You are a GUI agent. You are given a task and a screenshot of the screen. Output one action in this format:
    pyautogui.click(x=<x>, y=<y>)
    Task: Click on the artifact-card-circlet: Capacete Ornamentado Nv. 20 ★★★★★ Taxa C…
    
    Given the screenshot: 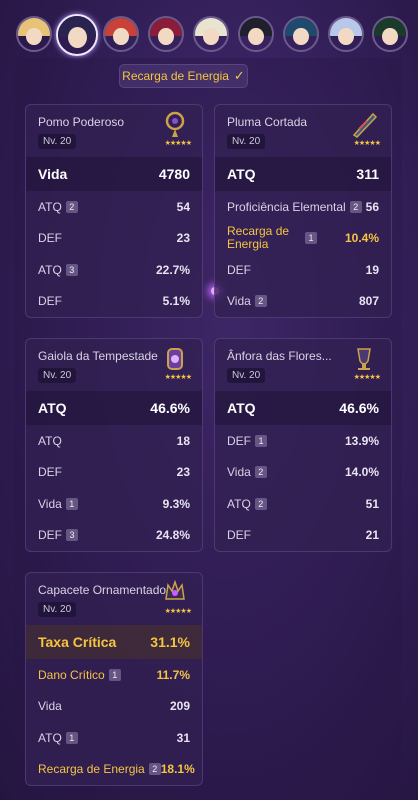 What is the action you would take?
    pyautogui.click(x=114, y=679)
    